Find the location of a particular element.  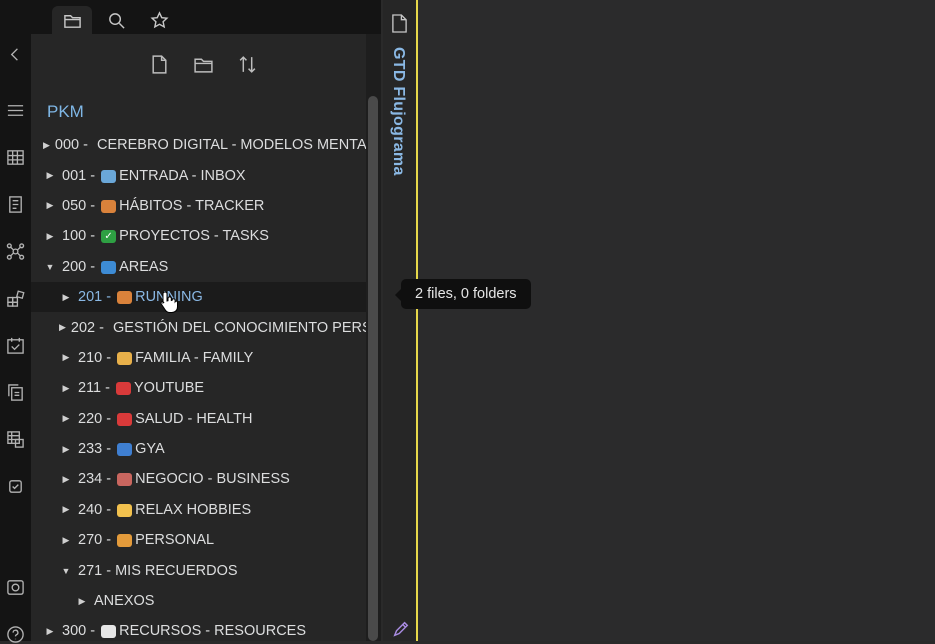

tree-item: ▶ 210 - FAMILIA - FAMILY is located at coordinates (198, 358).